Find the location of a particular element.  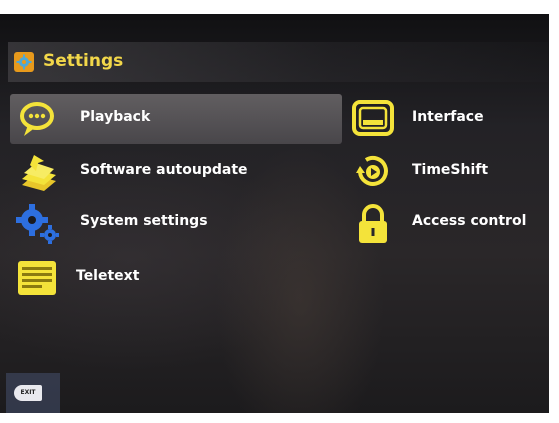

bezel-bottom is located at coordinates (279, 418).